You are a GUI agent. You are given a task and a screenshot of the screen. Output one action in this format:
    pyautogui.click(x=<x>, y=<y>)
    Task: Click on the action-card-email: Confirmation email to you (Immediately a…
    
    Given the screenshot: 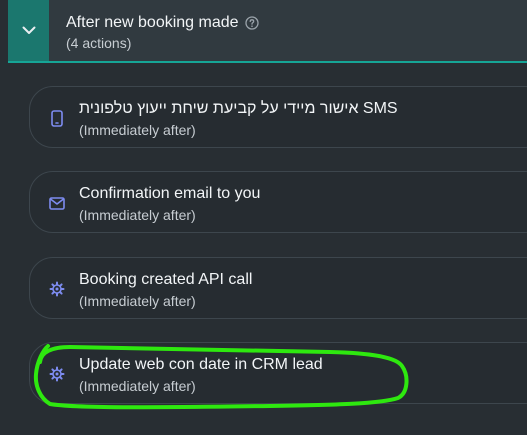 What is the action you would take?
    pyautogui.click(x=278, y=202)
    